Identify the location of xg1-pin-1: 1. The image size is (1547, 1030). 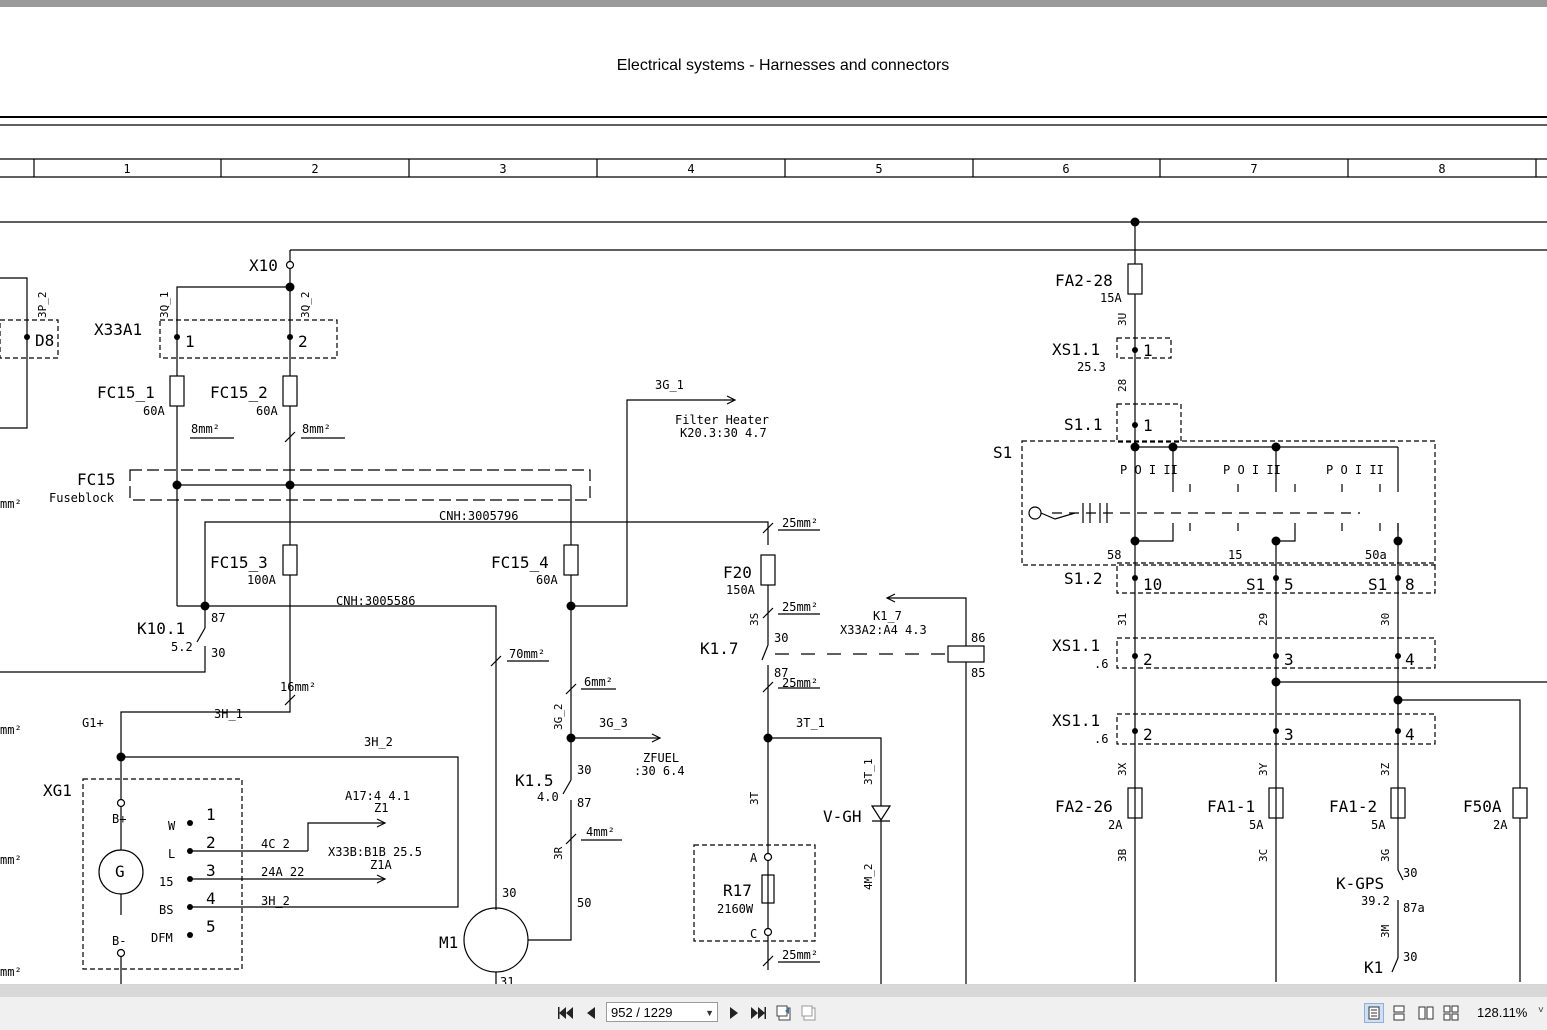
(211, 814).